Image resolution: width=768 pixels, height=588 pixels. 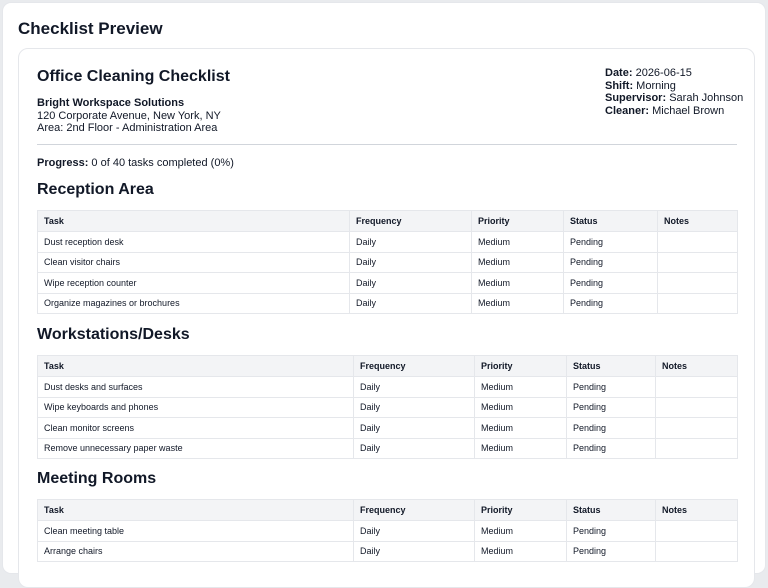 I want to click on table-row: Clean meeting table Daily Medium Pending, so click(x=387, y=531).